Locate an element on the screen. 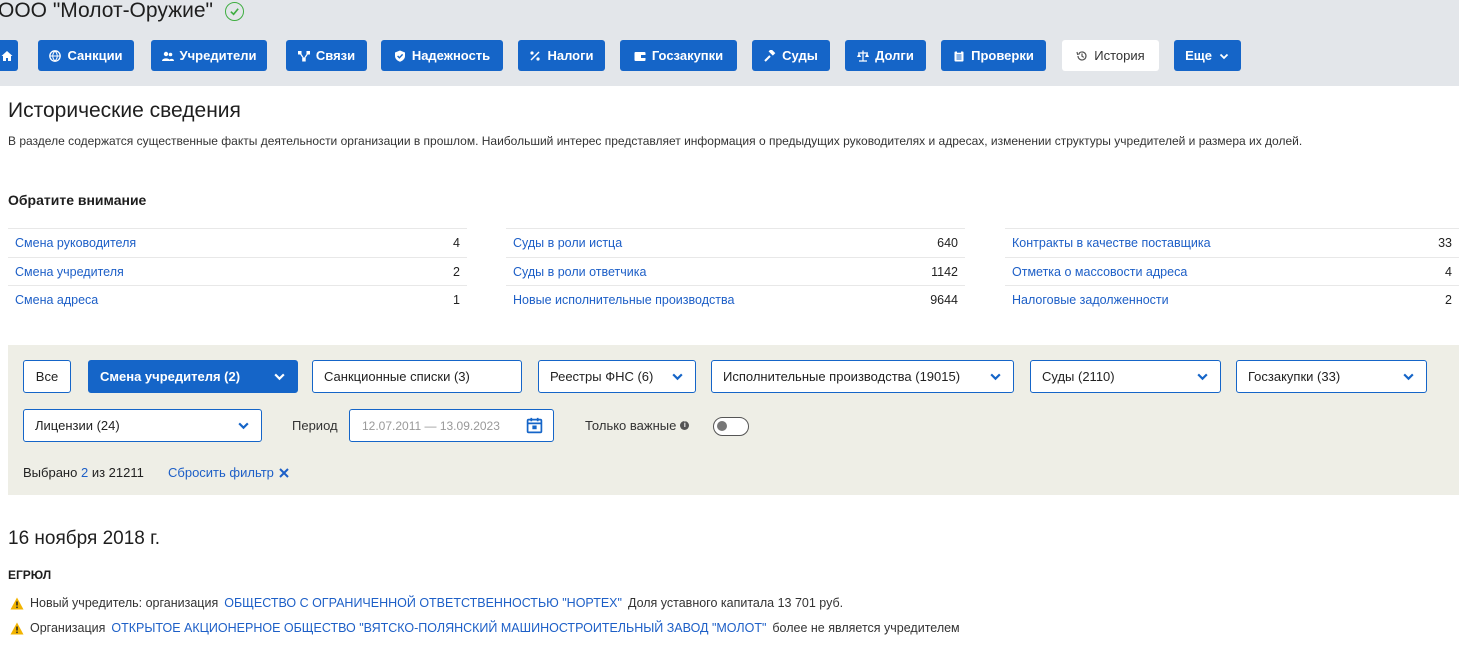  filter-label: Все is located at coordinates (47, 376).